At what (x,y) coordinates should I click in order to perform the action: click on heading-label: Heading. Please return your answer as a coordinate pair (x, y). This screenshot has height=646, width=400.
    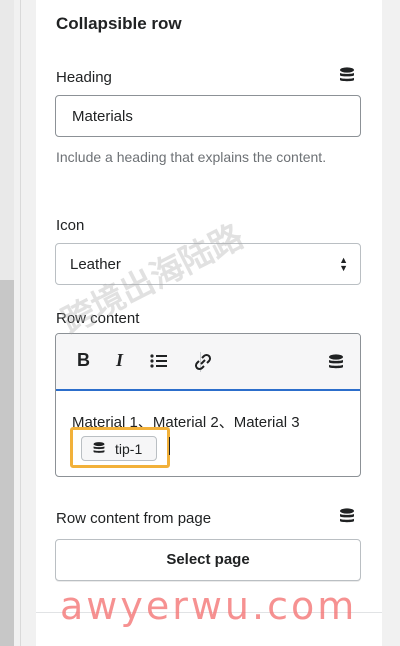
    Looking at the image, I should click on (84, 77).